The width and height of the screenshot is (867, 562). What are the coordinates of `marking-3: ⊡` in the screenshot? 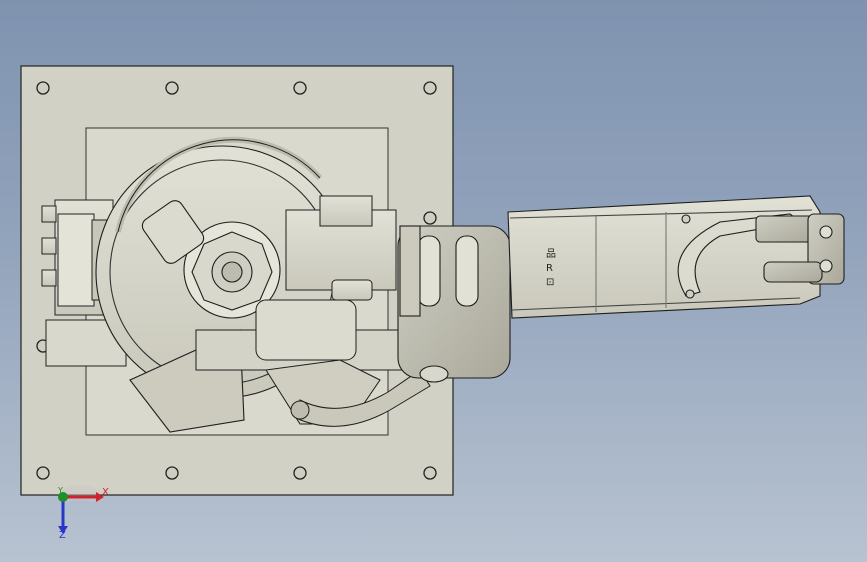 It's located at (550, 282).